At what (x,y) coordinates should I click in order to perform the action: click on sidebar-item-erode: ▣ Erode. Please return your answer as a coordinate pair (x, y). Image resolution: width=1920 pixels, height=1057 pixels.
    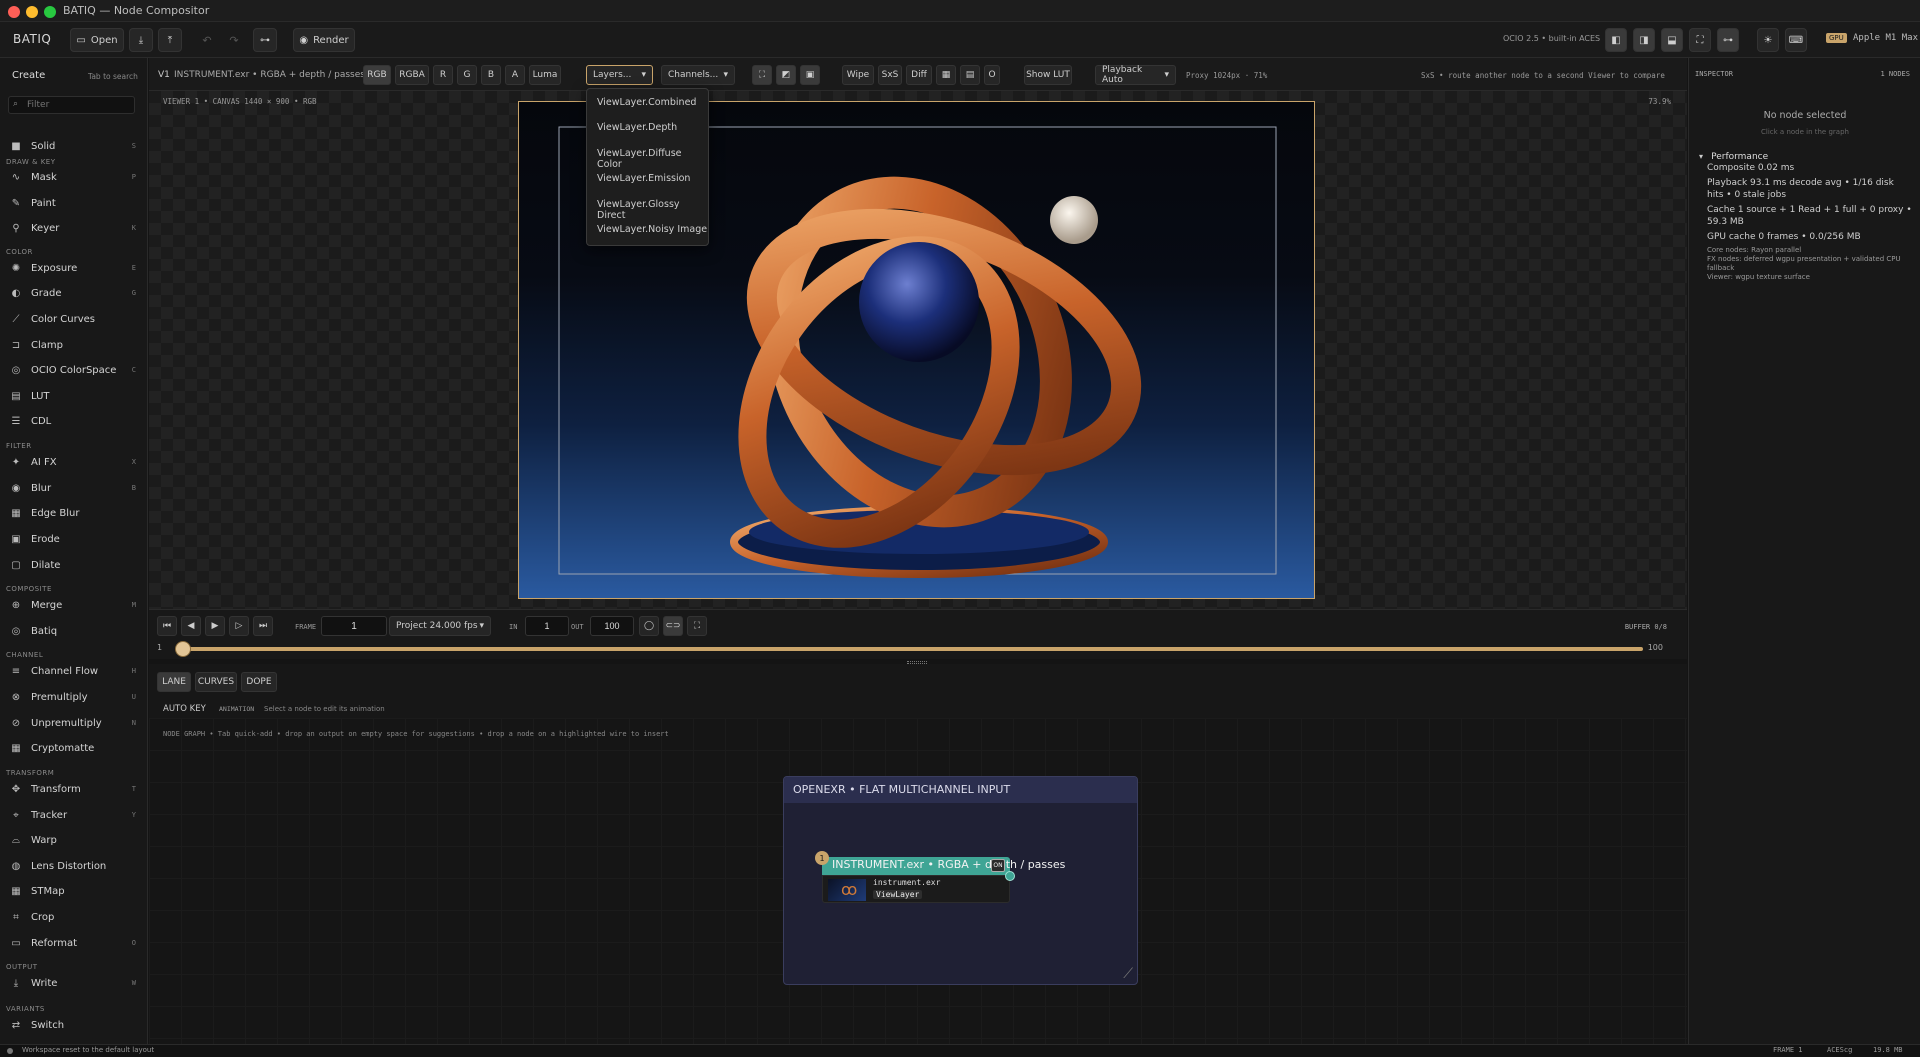
    Looking at the image, I should click on (74, 539).